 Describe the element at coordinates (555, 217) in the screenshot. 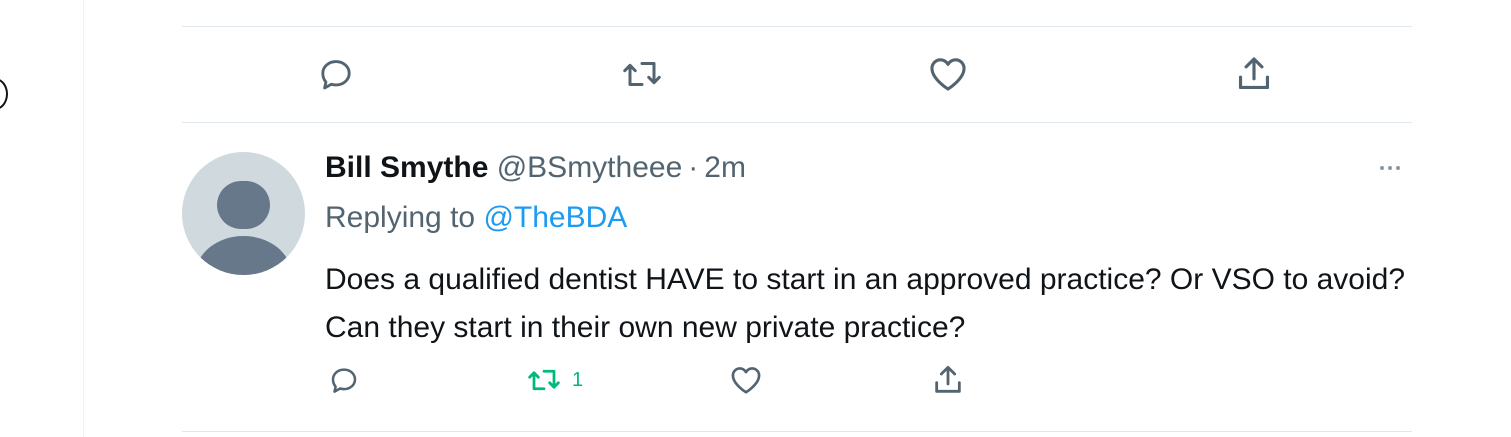

I see `replying-to-mention: @TheBDA` at that location.